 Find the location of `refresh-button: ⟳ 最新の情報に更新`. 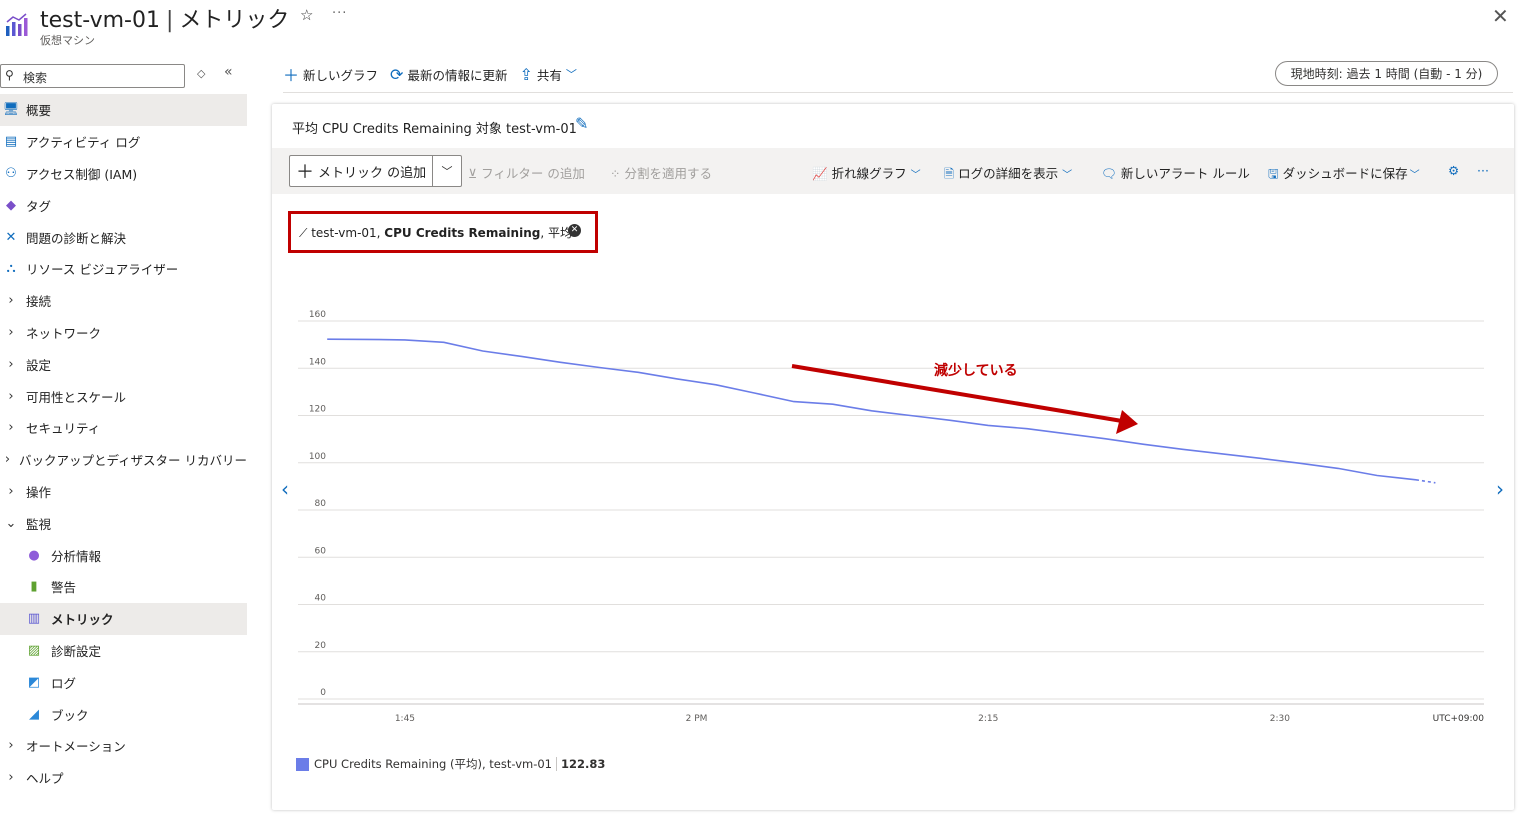

refresh-button: ⟳ 最新の情報に更新 is located at coordinates (448, 74).